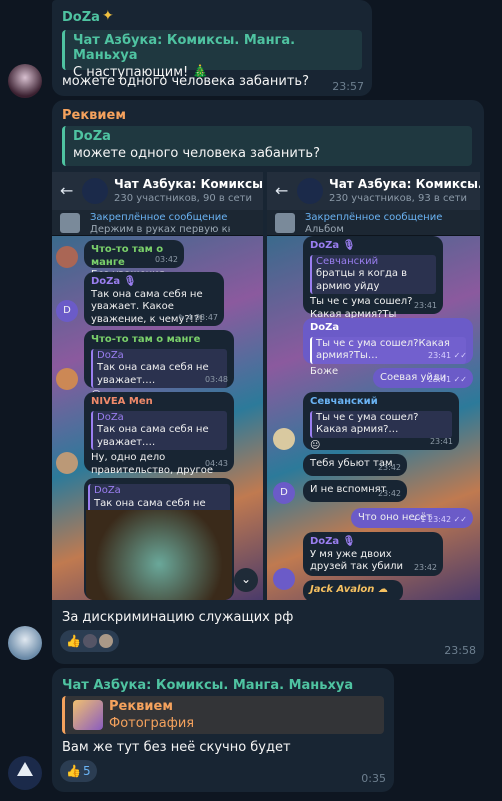 The height and width of the screenshot is (801, 502). Describe the element at coordinates (184, 48) in the screenshot. I see `quote-title: Чат Азбука: Комиксы. Манга. Маньхуа` at that location.